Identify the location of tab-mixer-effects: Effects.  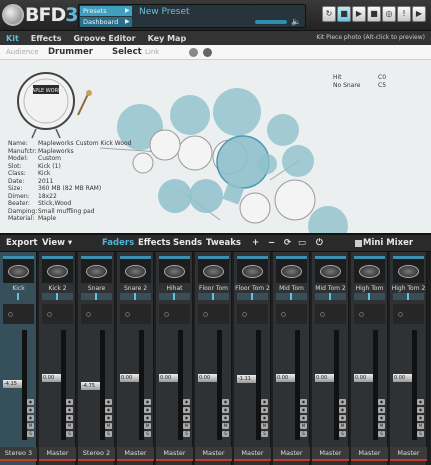
(154, 243).